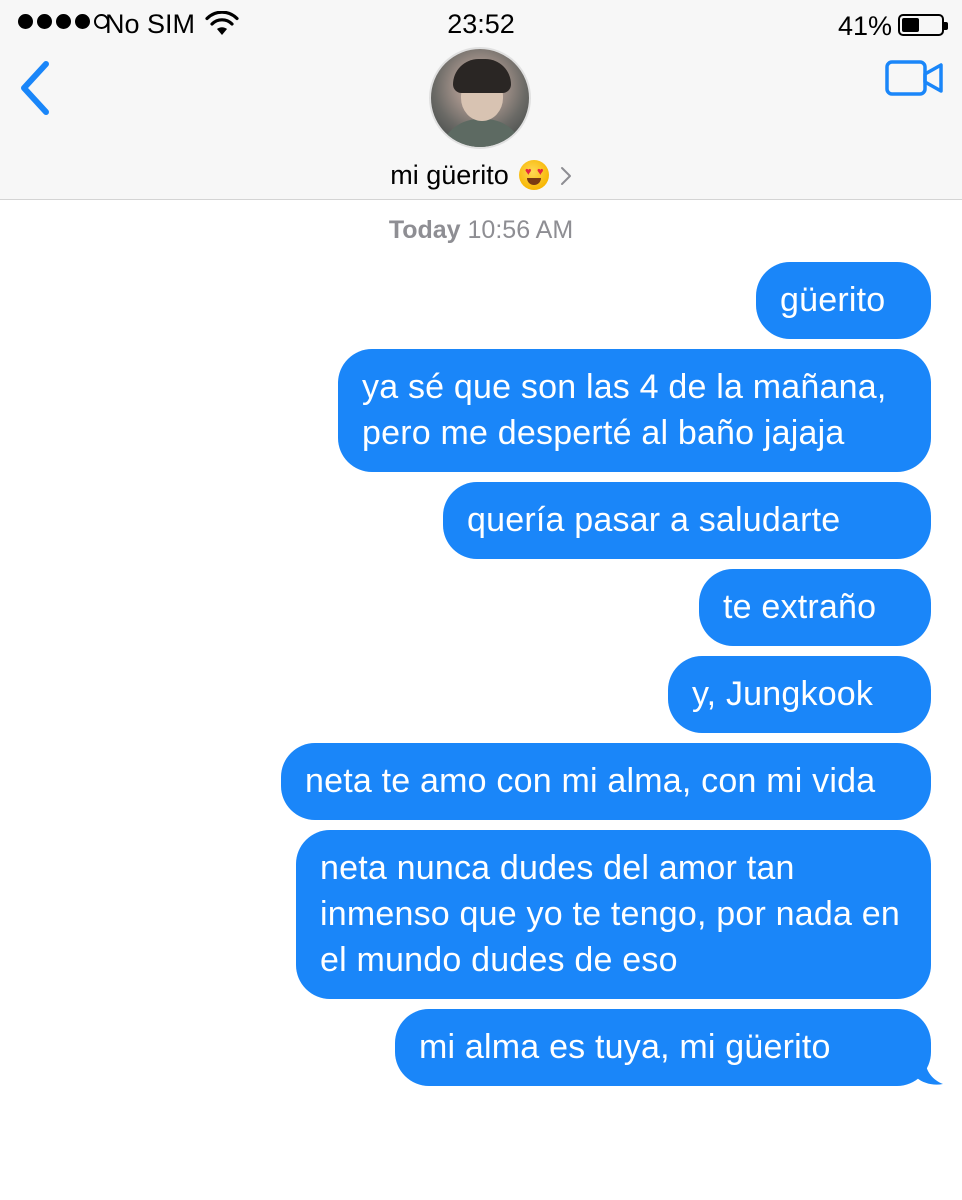 Image resolution: width=962 pixels, height=1200 pixels. Describe the element at coordinates (565, 176) in the screenshot. I see `chevron-right-icon` at that location.